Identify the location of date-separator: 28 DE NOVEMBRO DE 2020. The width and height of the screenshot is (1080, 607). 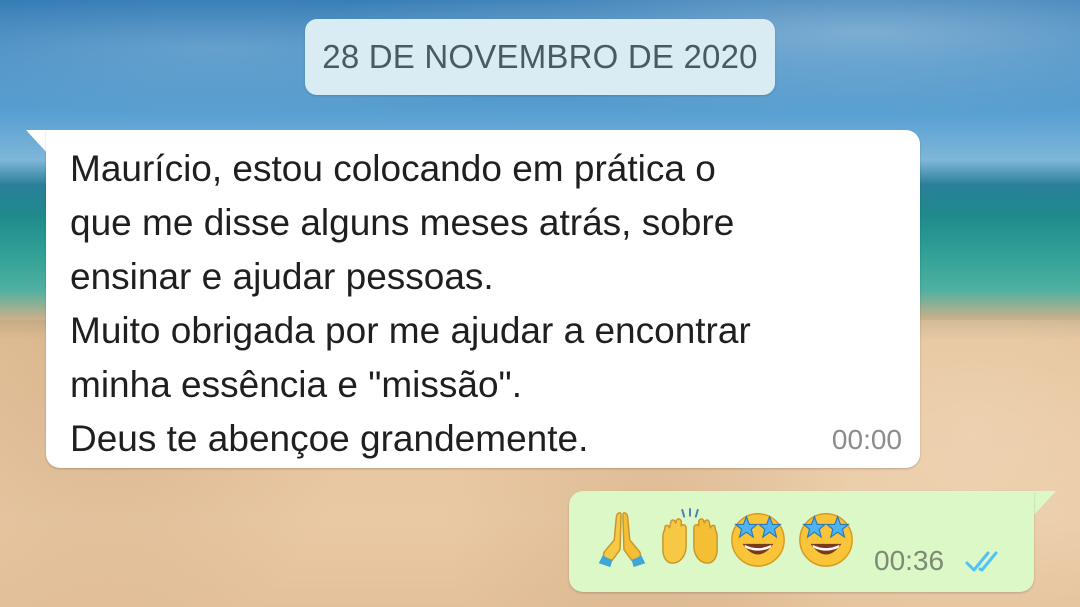
(540, 57).